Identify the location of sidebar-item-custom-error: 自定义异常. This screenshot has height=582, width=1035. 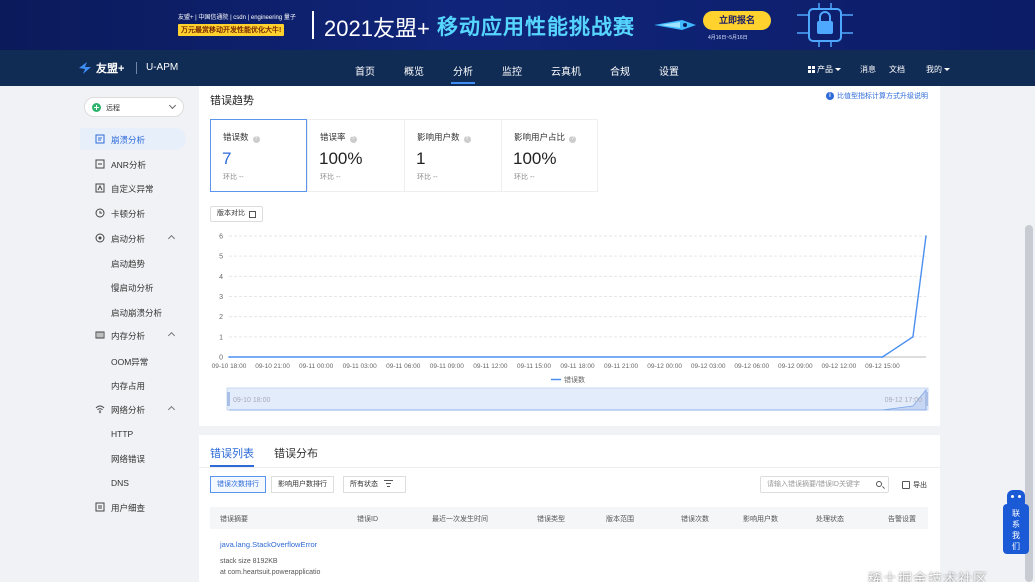
(133, 188).